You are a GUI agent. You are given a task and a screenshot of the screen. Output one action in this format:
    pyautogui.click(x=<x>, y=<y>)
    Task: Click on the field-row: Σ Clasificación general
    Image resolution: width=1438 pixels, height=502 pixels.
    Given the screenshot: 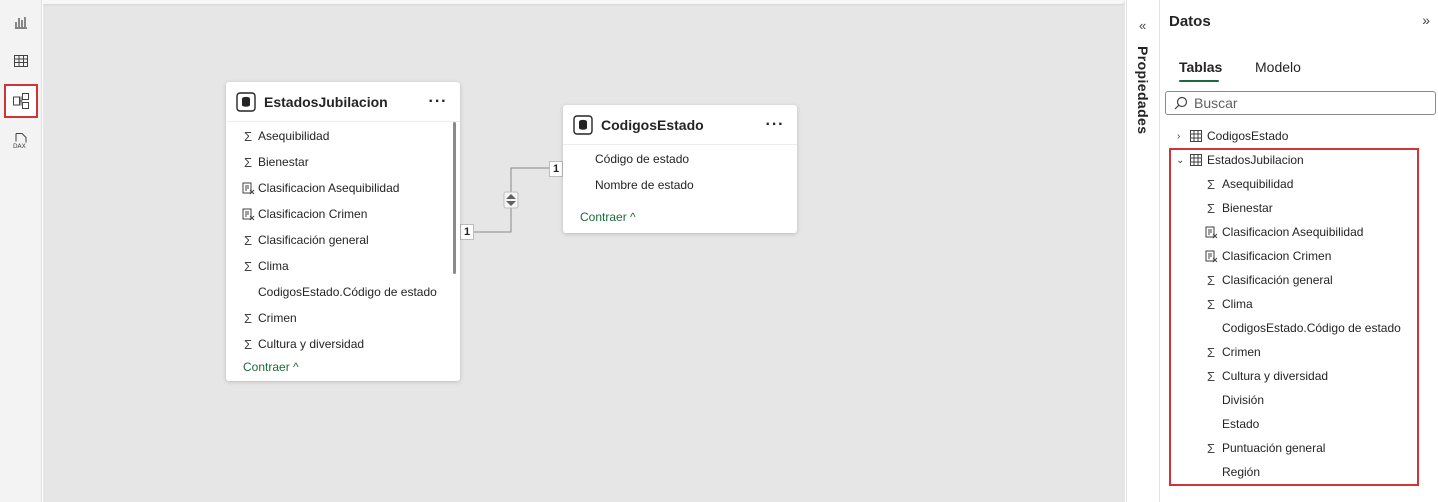 What is the action you would take?
    pyautogui.click(x=304, y=240)
    